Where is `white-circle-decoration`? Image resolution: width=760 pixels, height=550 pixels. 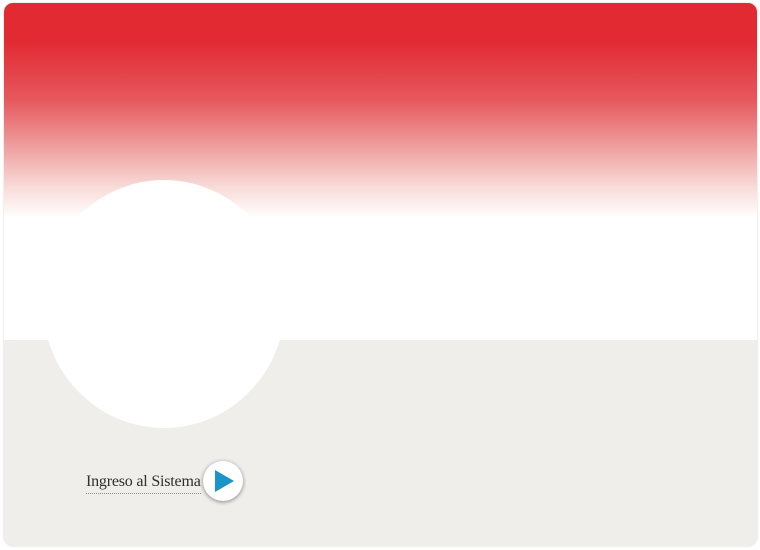 white-circle-decoration is located at coordinates (164, 304).